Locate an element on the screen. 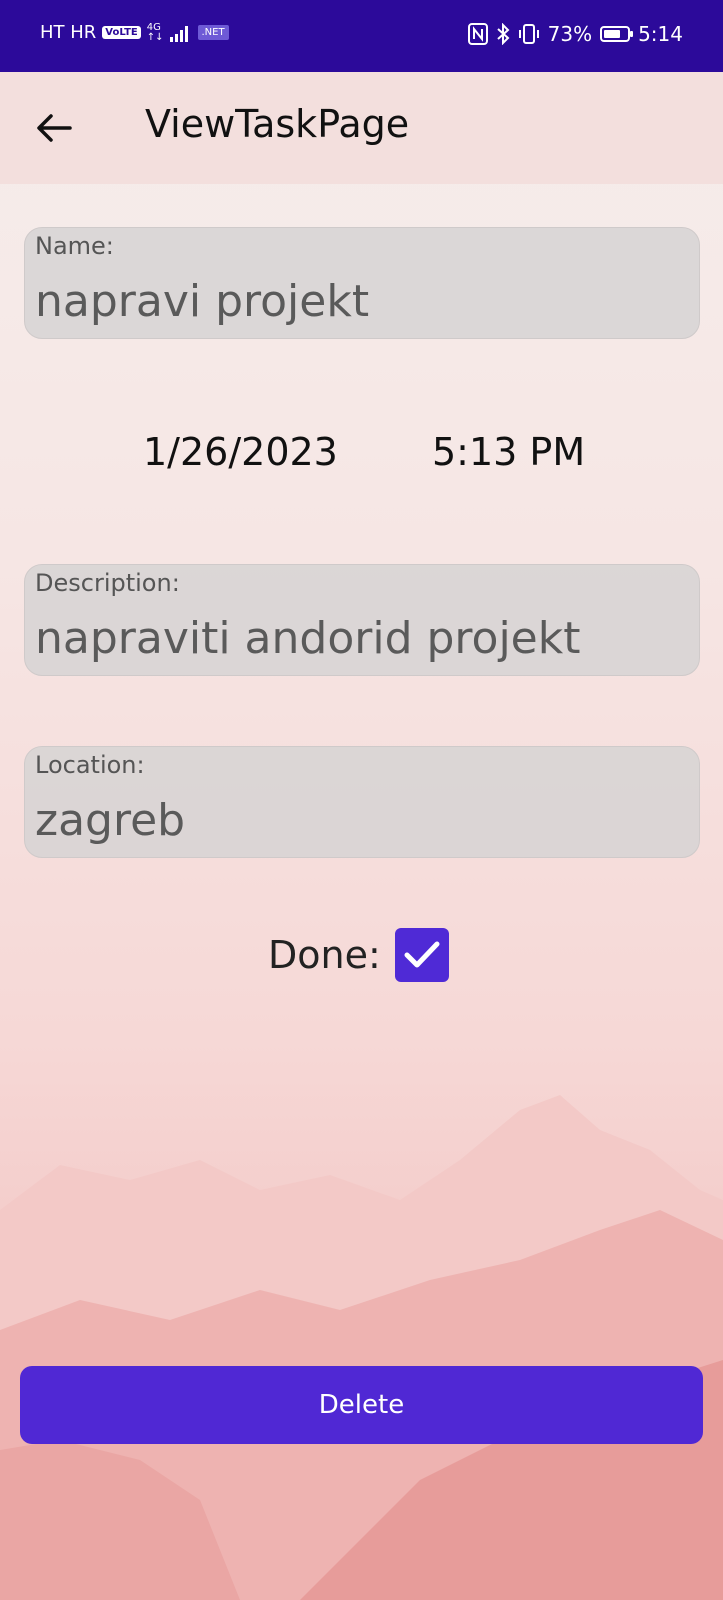  location-field-label: Location: is located at coordinates (90, 765).